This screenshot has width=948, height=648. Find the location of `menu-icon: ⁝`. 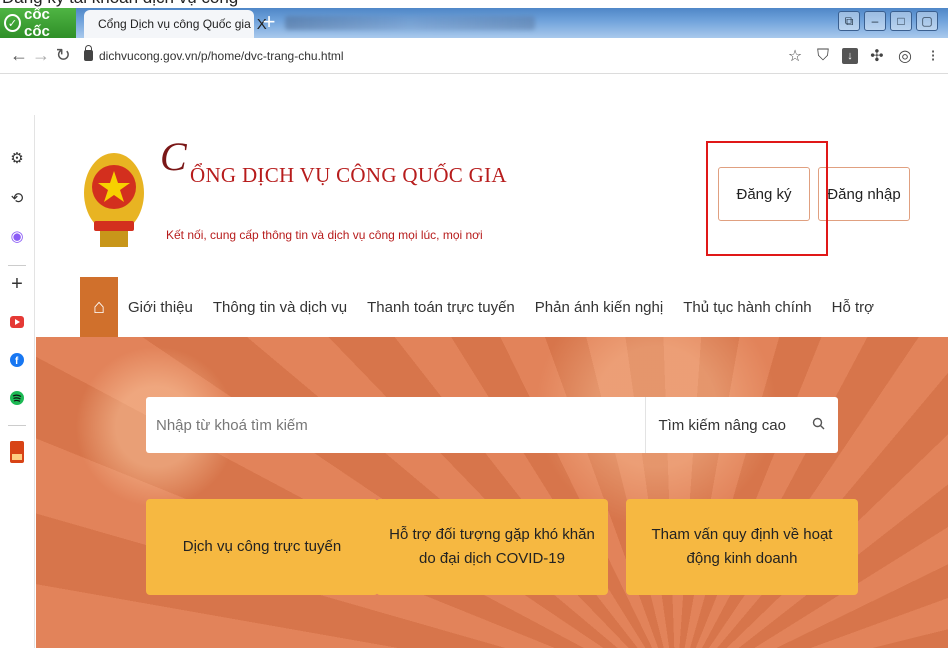

menu-icon: ⁝ is located at coordinates (933, 56).